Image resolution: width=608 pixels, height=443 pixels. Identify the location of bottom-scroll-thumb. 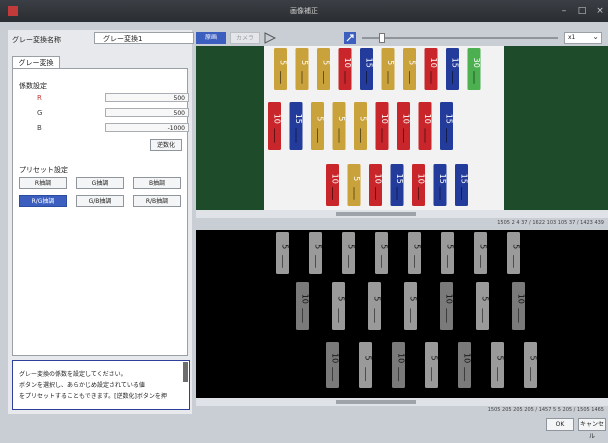
(376, 402).